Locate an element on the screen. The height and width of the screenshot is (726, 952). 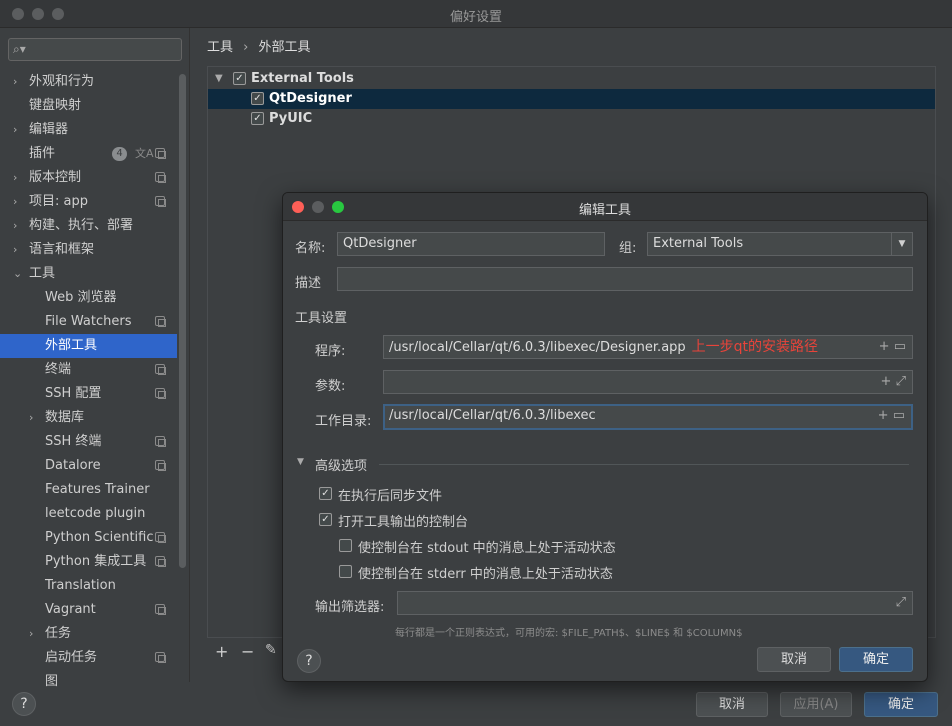
sidebar-item: 插件 4 文A is located at coordinates (88, 154).